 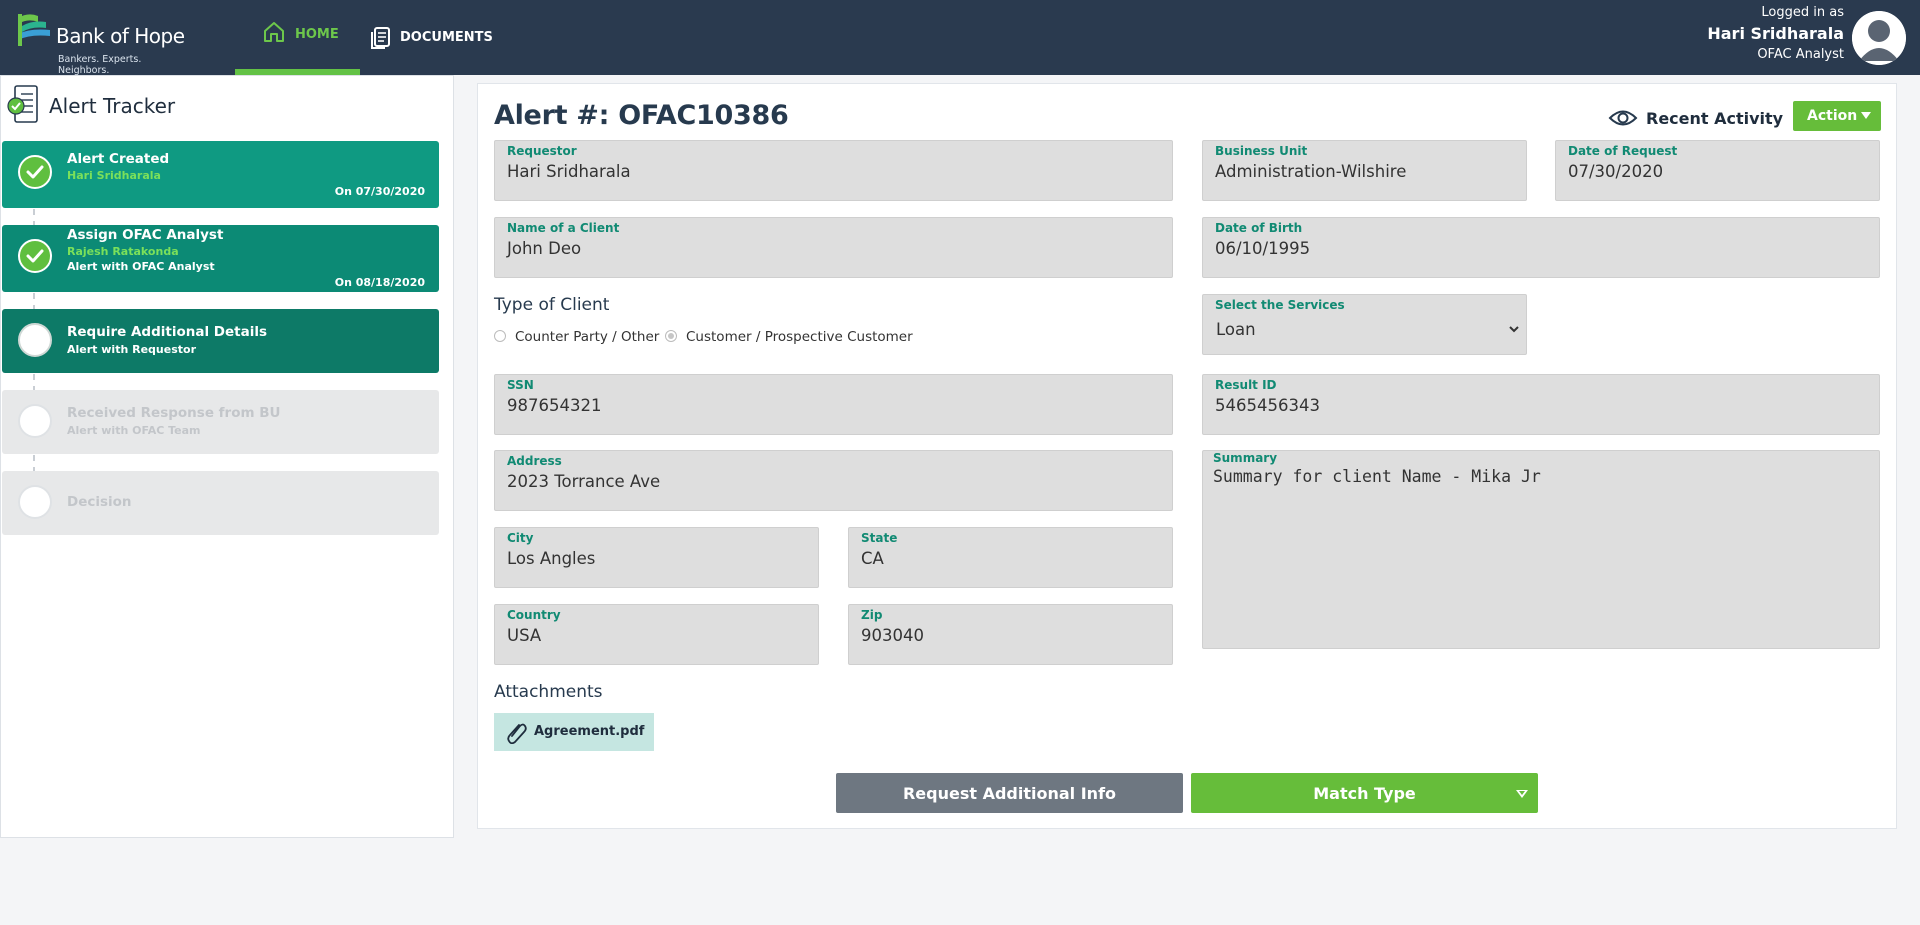 I want to click on business-unit-label: Business Unit, so click(x=1261, y=151).